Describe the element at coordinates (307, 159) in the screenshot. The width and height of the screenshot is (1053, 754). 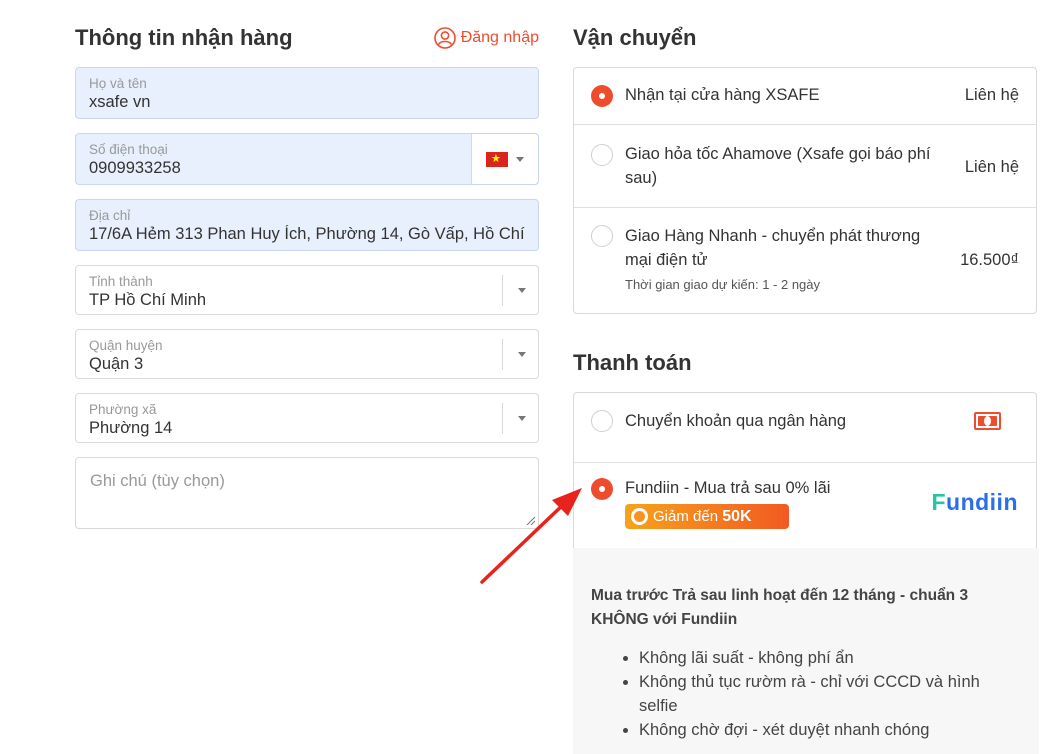
I see `phone-field: Số điện thoại 0909933258` at that location.